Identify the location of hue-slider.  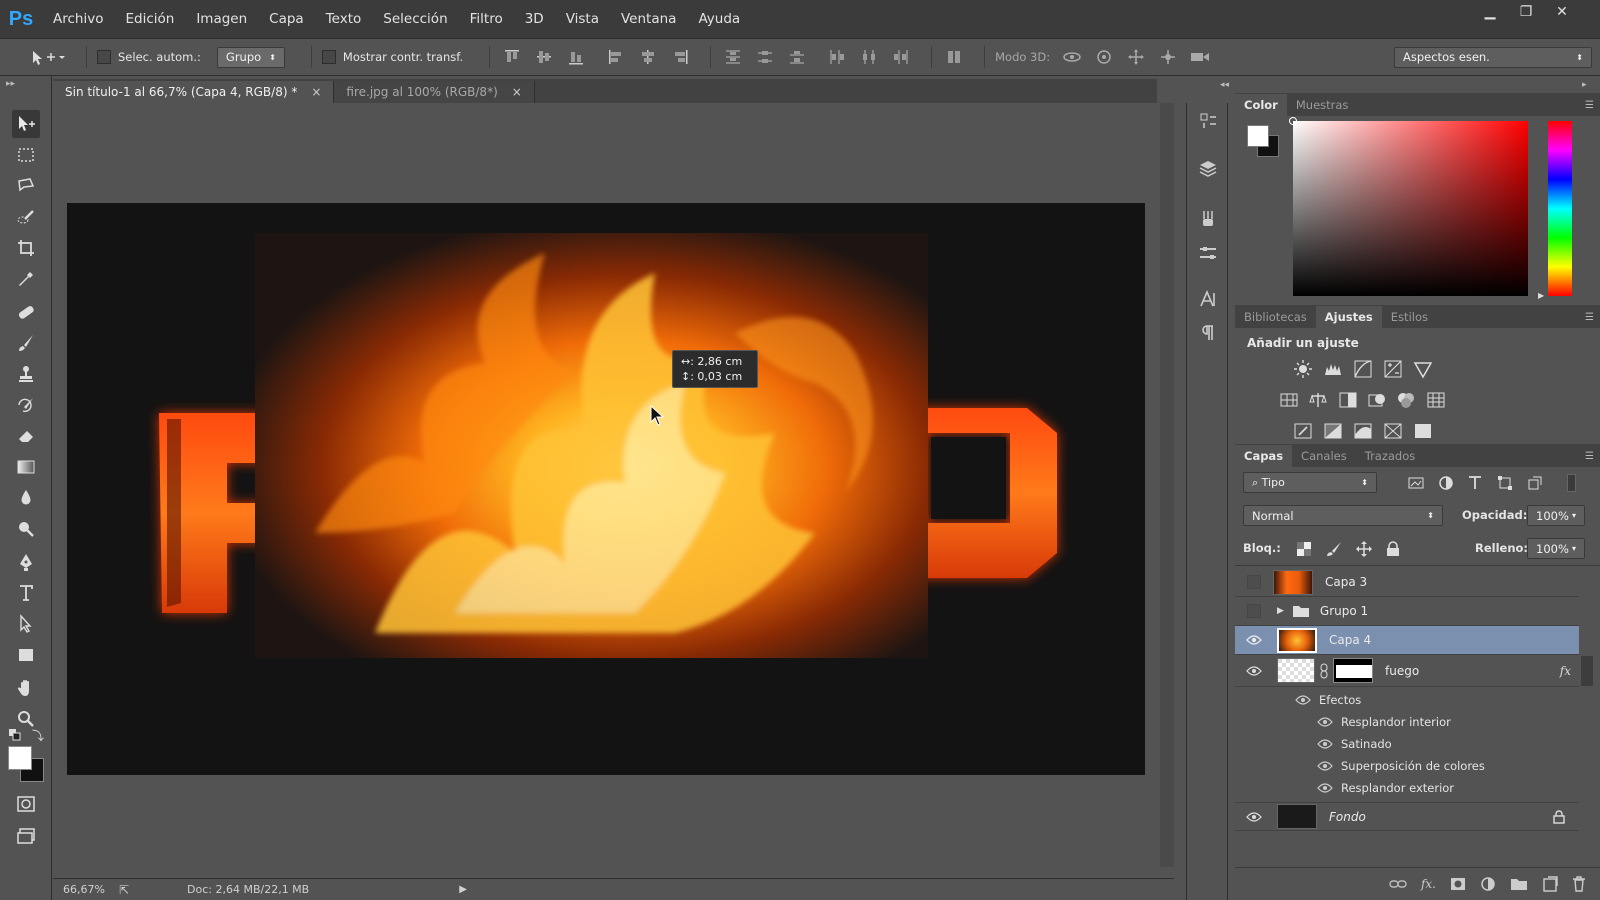
(1560, 208).